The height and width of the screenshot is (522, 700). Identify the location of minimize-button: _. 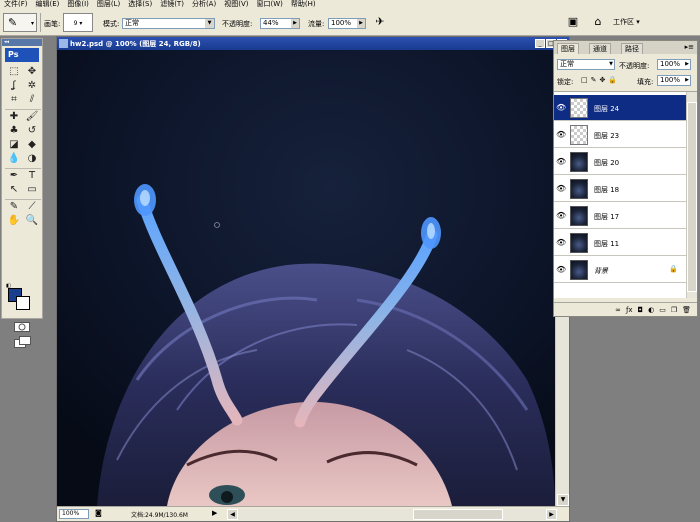
(540, 43).